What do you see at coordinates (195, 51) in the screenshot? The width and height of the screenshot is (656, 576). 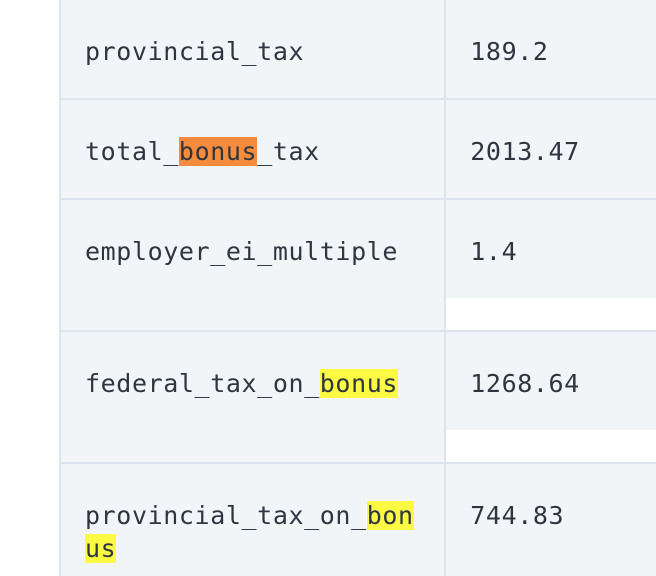 I see `key-text: provincial_tax` at bounding box center [195, 51].